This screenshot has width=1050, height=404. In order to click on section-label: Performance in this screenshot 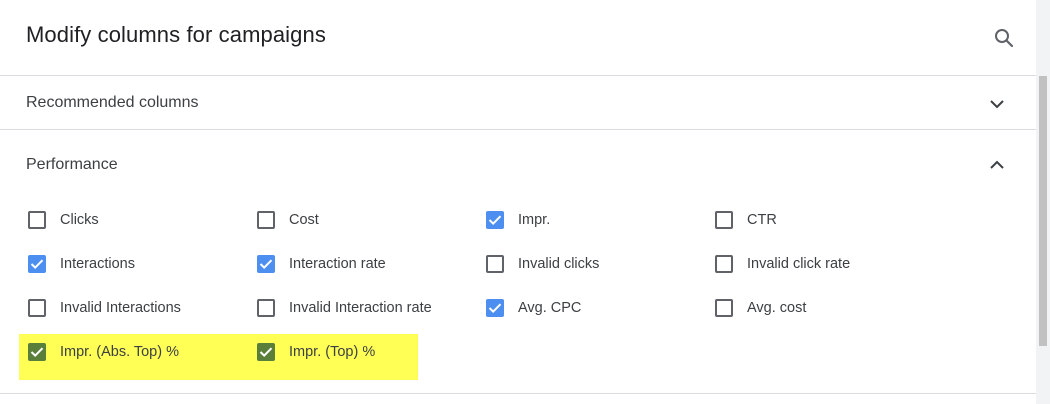, I will do `click(72, 164)`.